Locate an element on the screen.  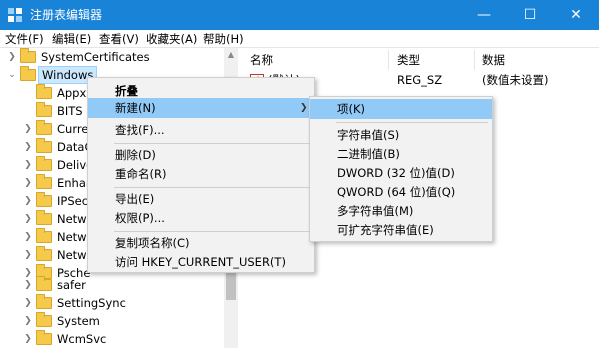
value-data: (数值未设置) is located at coordinates (515, 80).